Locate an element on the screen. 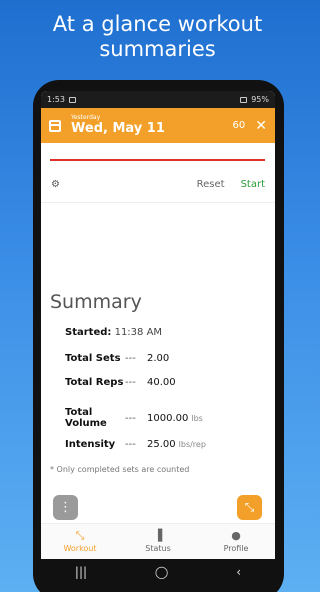 The image size is (320, 592). recents-icon: ||| is located at coordinates (81, 572).